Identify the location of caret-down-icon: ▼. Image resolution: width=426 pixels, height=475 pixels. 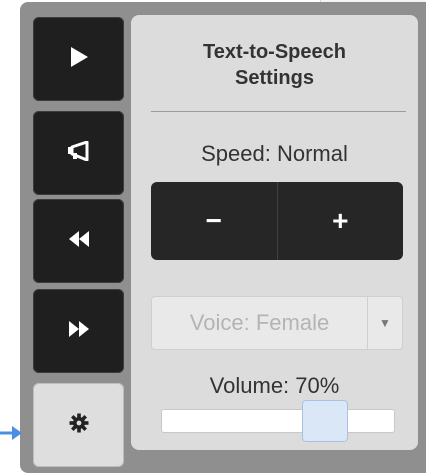
(385, 323).